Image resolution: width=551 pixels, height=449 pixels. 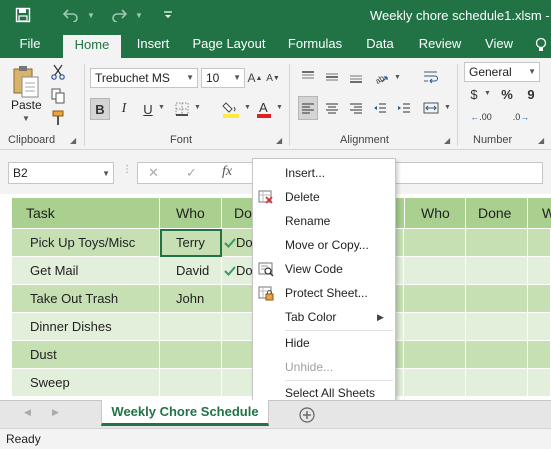 What do you see at coordinates (23, 15) in the screenshot?
I see `save-icon` at bounding box center [23, 15].